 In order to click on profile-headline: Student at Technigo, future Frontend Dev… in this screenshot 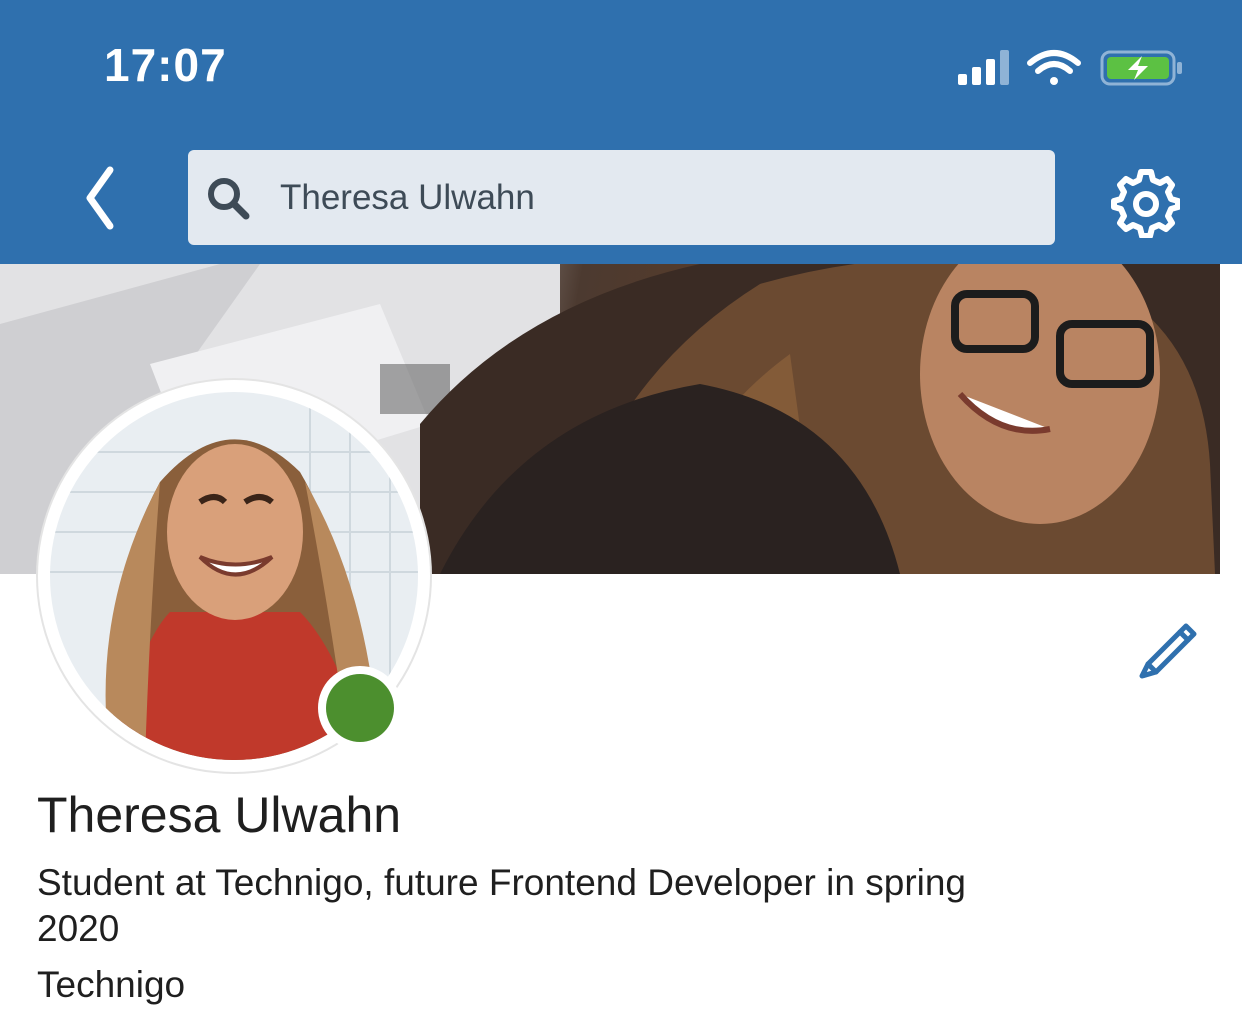, I will do `click(502, 905)`.